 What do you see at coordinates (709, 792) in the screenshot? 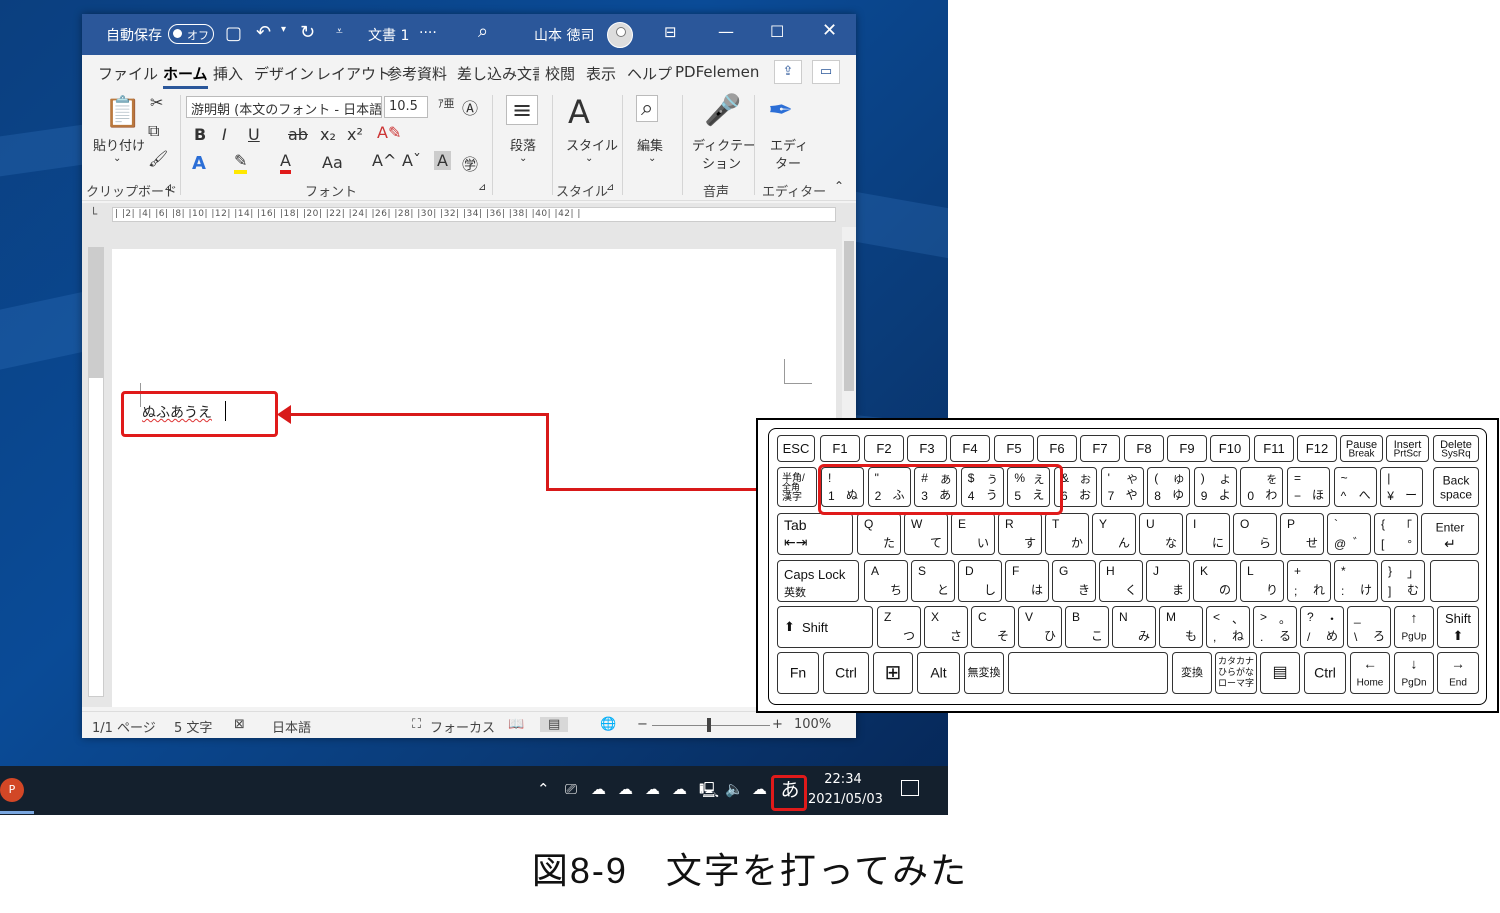
I see `network-icon: 🖳` at bounding box center [709, 792].